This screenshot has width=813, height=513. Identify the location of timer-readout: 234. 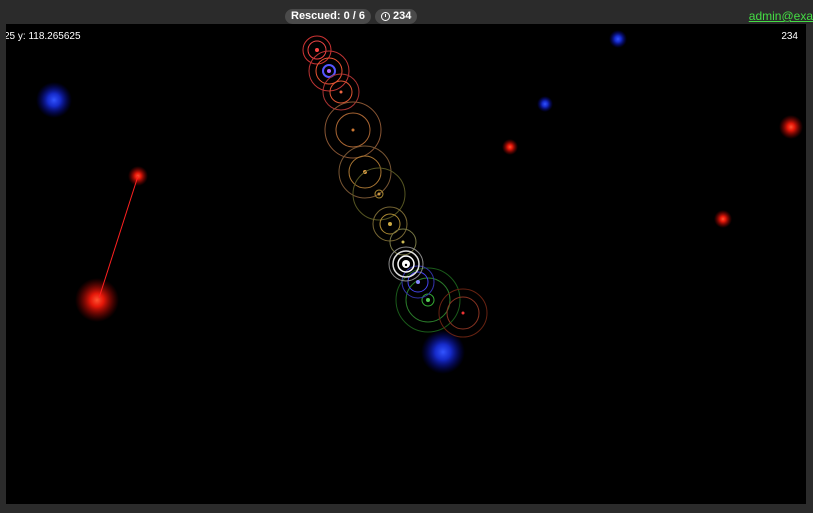
(789, 36).